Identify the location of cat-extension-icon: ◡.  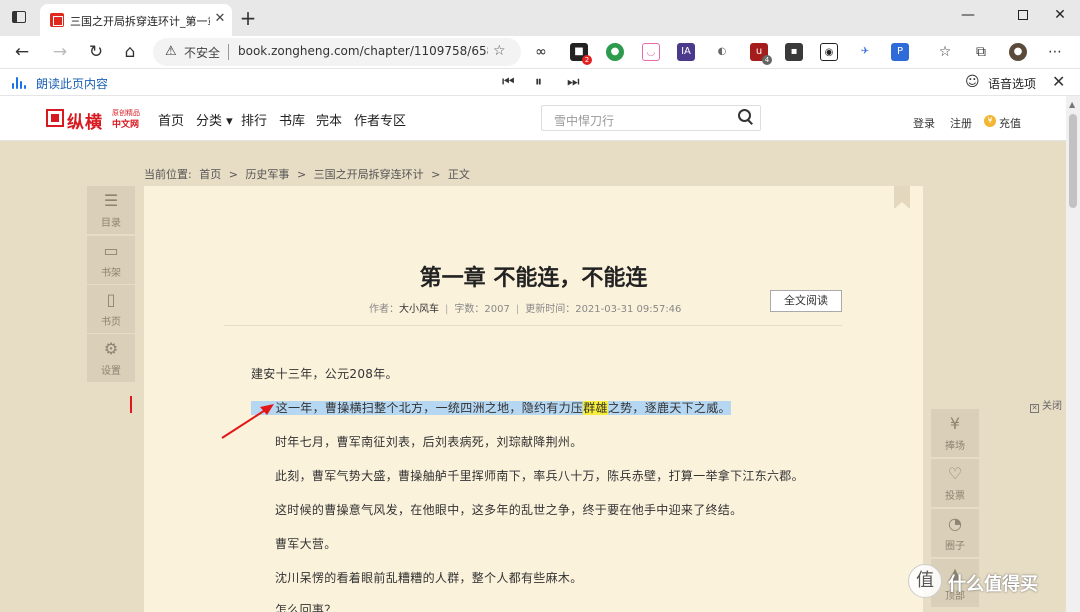
(651, 52).